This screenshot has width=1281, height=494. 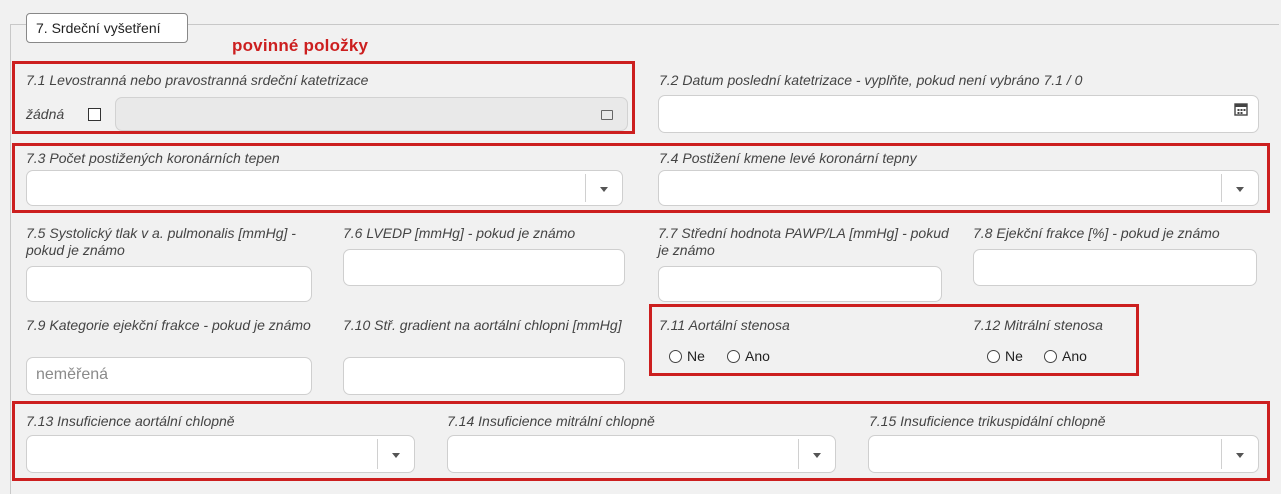 What do you see at coordinates (1241, 109) in the screenshot?
I see `calendar-icon` at bounding box center [1241, 109].